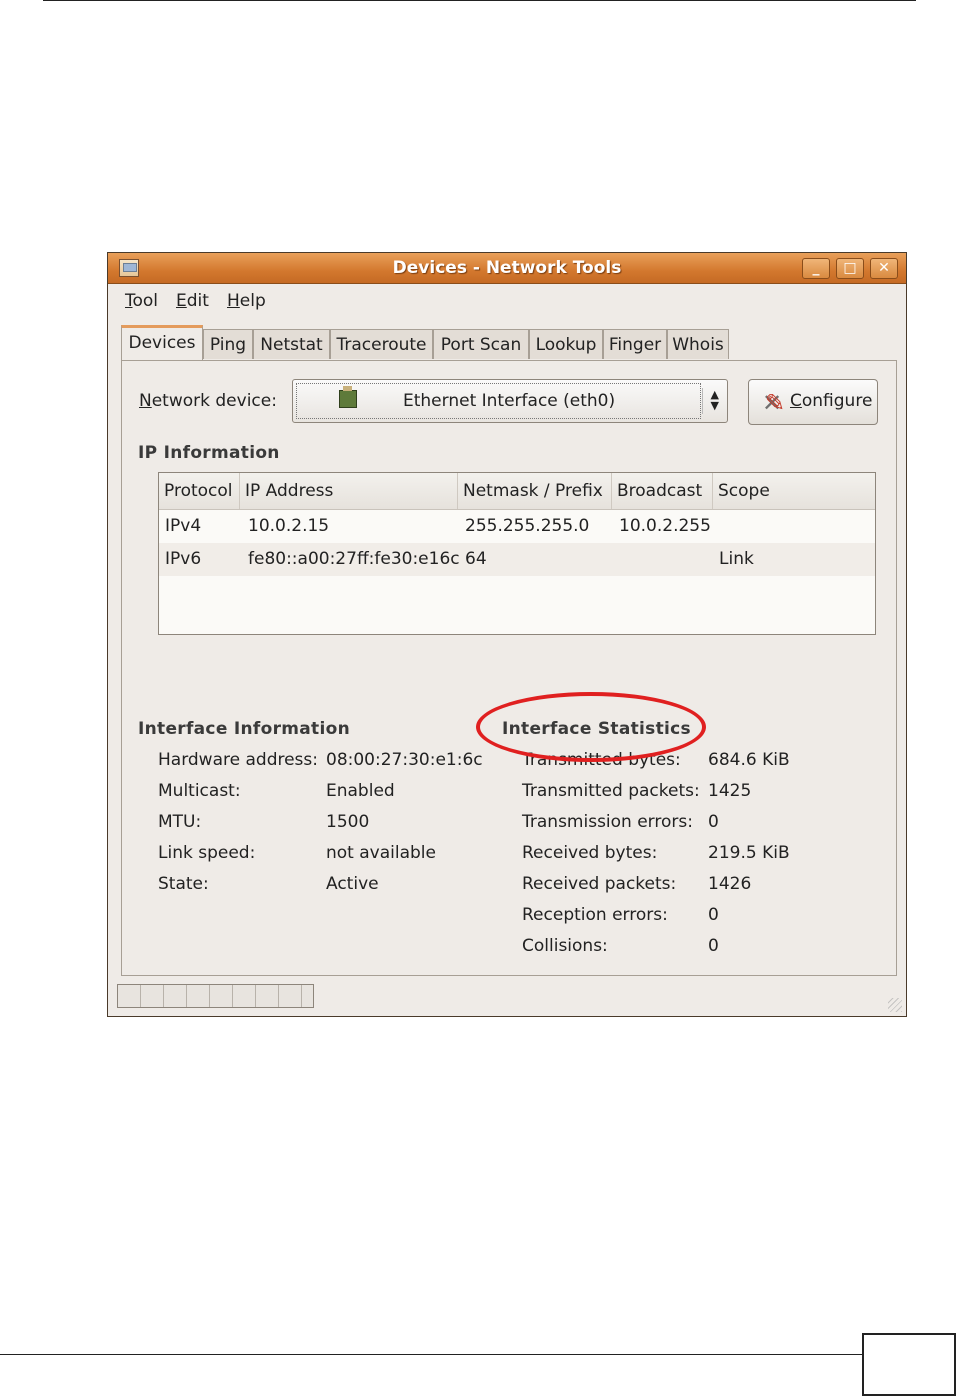 Image resolution: width=958 pixels, height=1398 pixels. Describe the element at coordinates (238, 760) in the screenshot. I see `hardware-address-label: Hardware address:` at that location.